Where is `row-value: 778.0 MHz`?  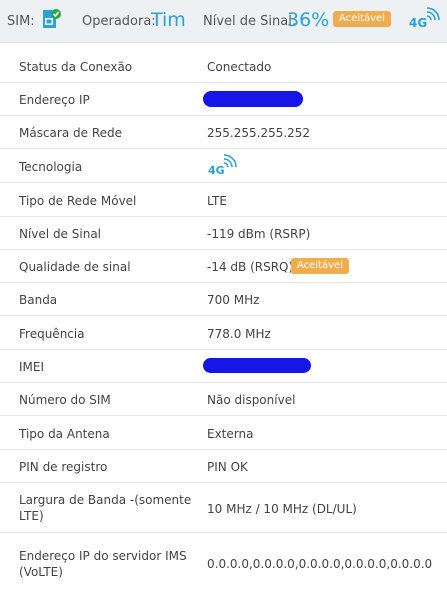
row-value: 778.0 MHz is located at coordinates (239, 334).